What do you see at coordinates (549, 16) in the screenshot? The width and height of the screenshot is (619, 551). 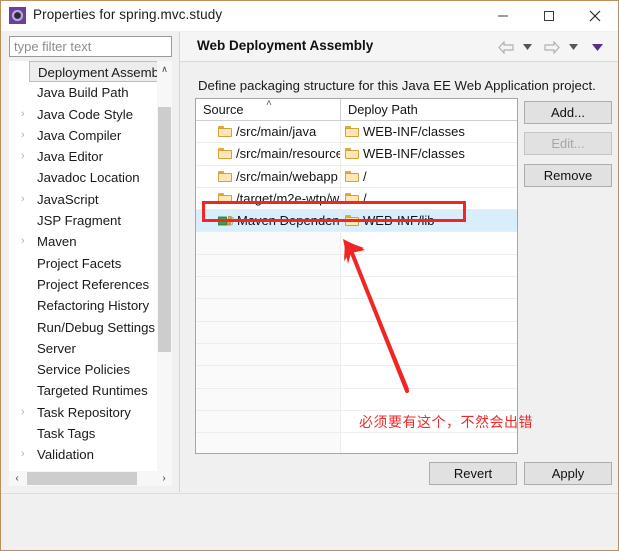 I see `maximize-button` at bounding box center [549, 16].